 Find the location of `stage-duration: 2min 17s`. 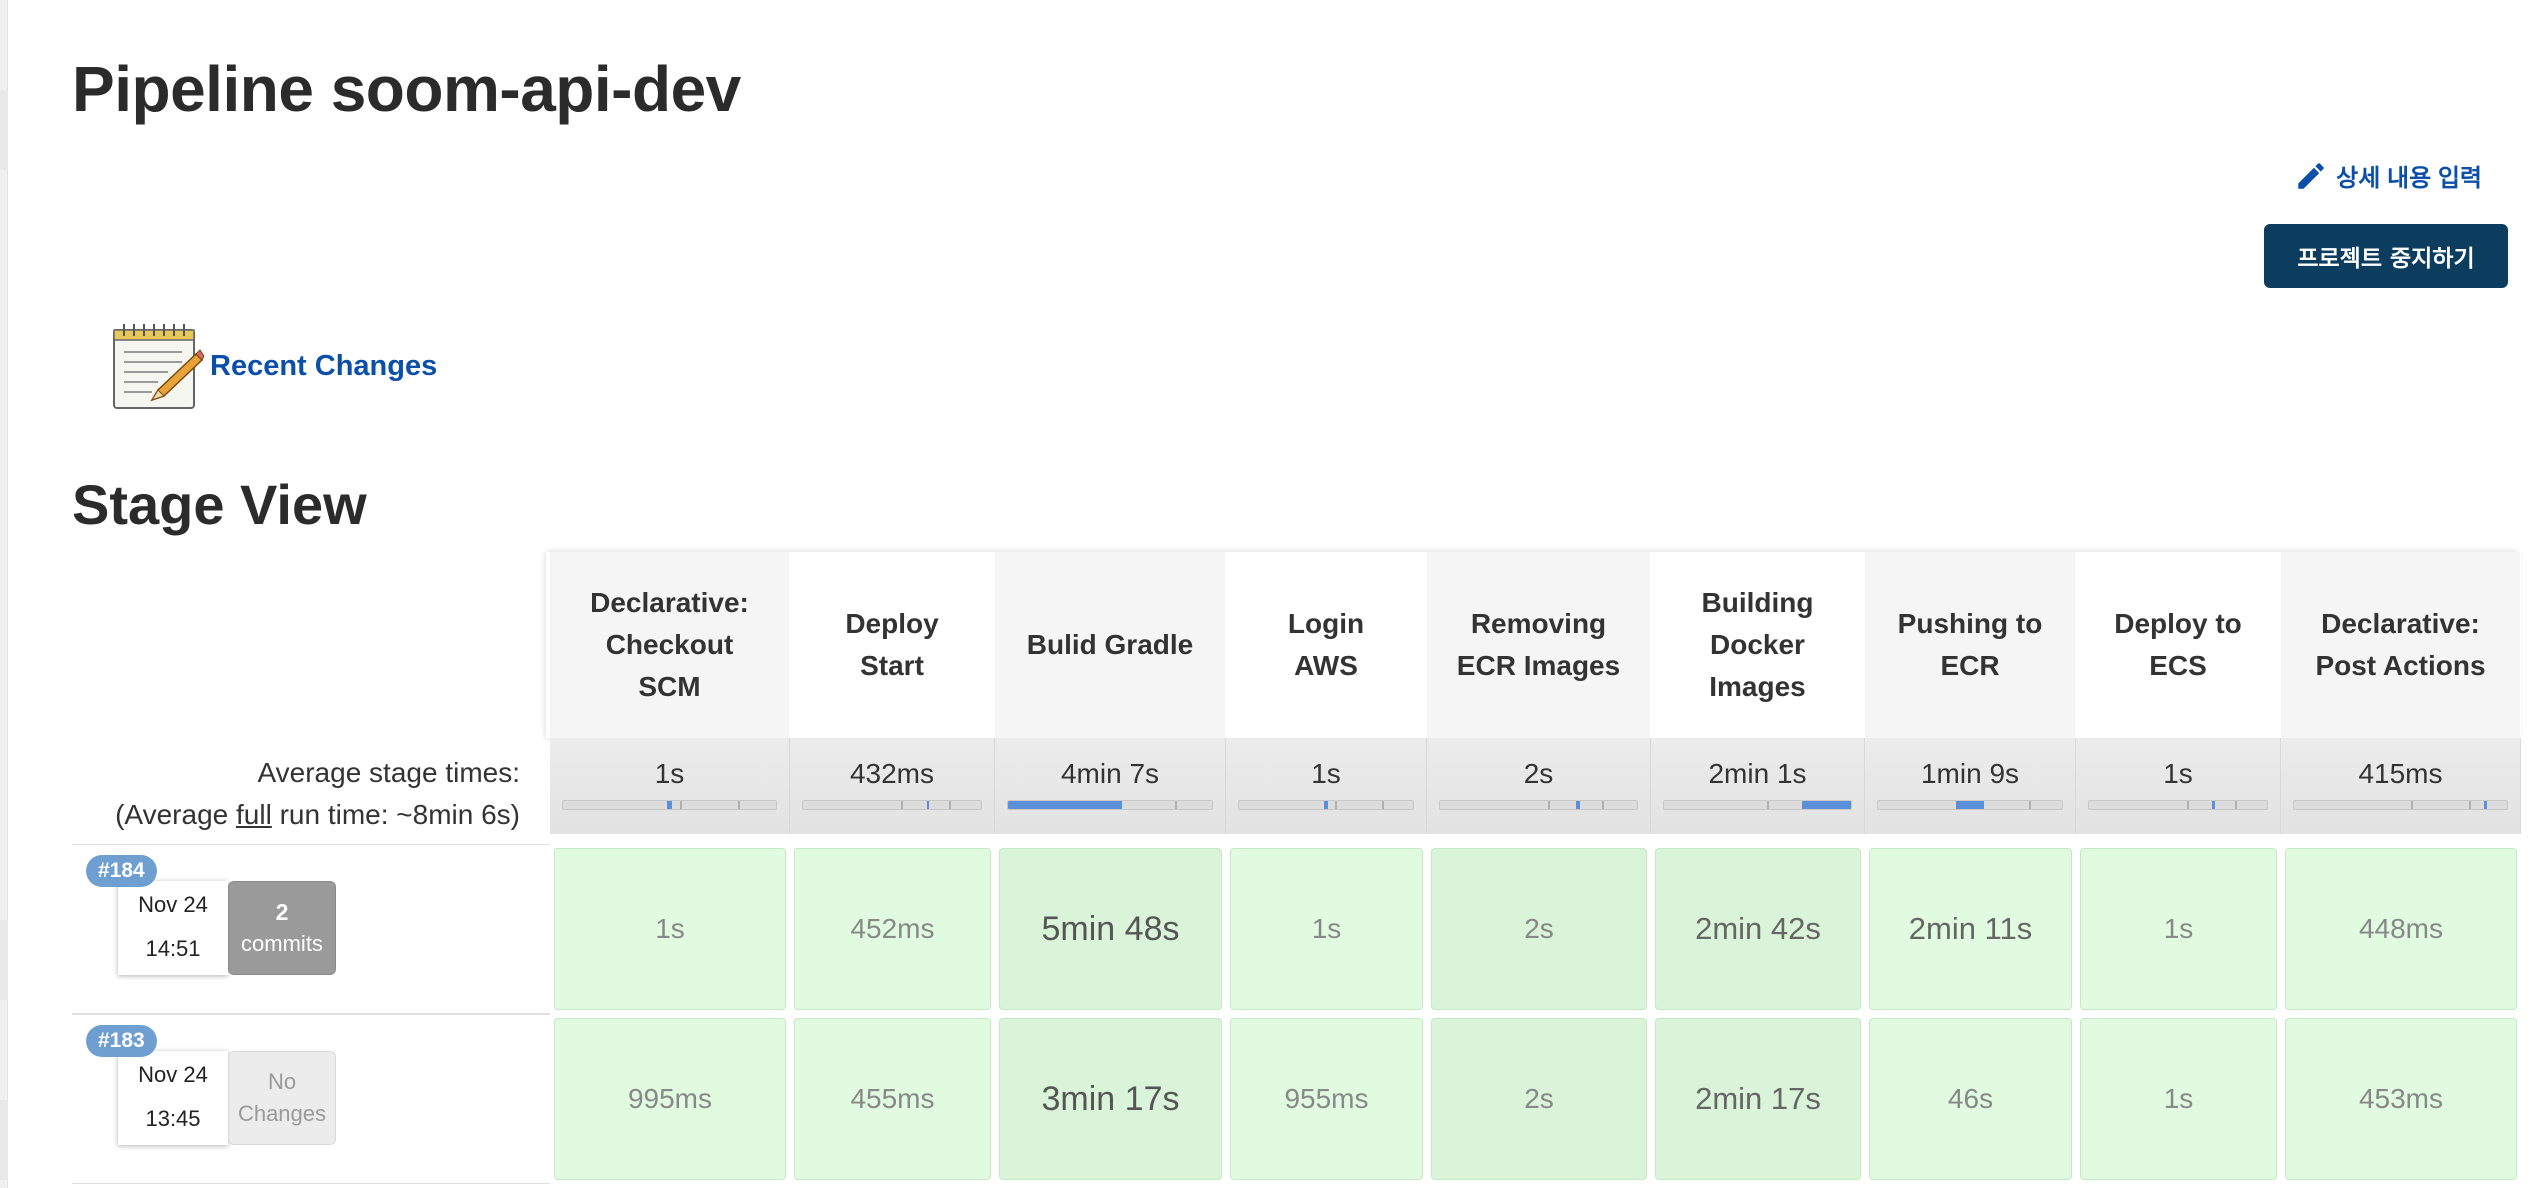

stage-duration: 2min 17s is located at coordinates (1758, 1099).